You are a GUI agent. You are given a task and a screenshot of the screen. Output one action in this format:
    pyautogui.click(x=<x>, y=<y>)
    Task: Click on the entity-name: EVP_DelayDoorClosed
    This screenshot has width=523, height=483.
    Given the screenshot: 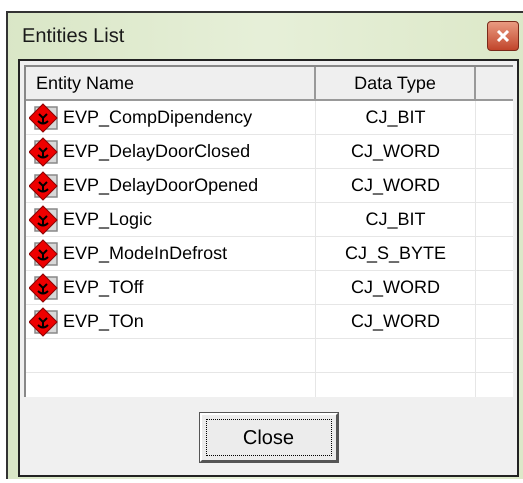 What is the action you would take?
    pyautogui.click(x=156, y=151)
    